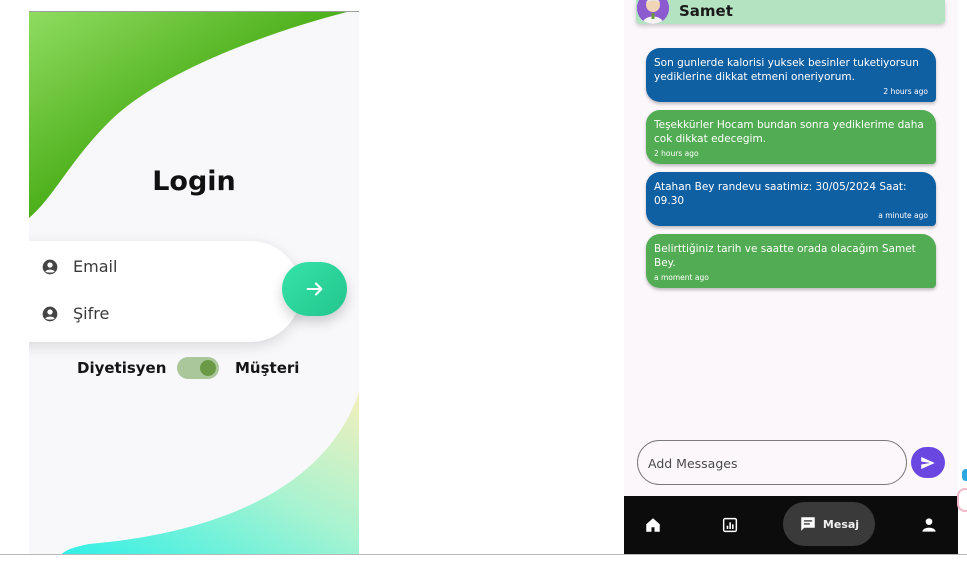 The image size is (967, 561). What do you see at coordinates (808, 524) in the screenshot?
I see `chat-icon` at bounding box center [808, 524].